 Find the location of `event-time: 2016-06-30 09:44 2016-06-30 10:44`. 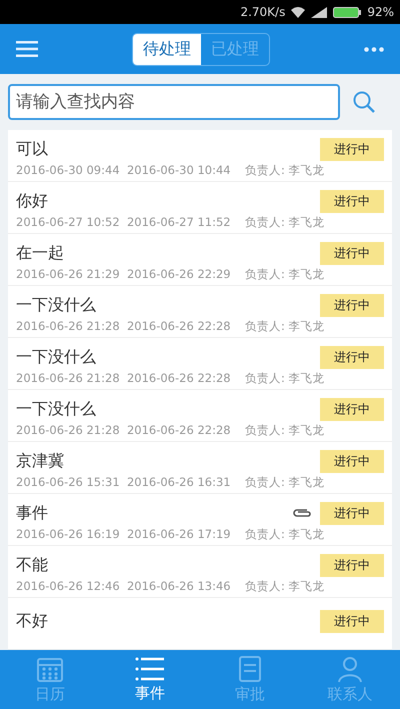

event-time: 2016-06-30 09:44 2016-06-30 10:44 is located at coordinates (124, 171).